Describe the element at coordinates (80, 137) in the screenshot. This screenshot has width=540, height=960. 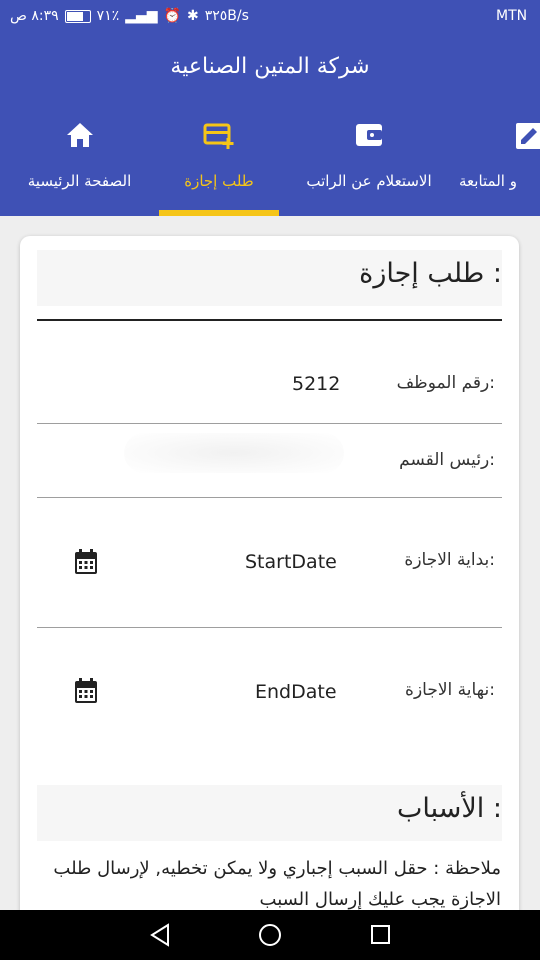
I see `home-icon` at that location.